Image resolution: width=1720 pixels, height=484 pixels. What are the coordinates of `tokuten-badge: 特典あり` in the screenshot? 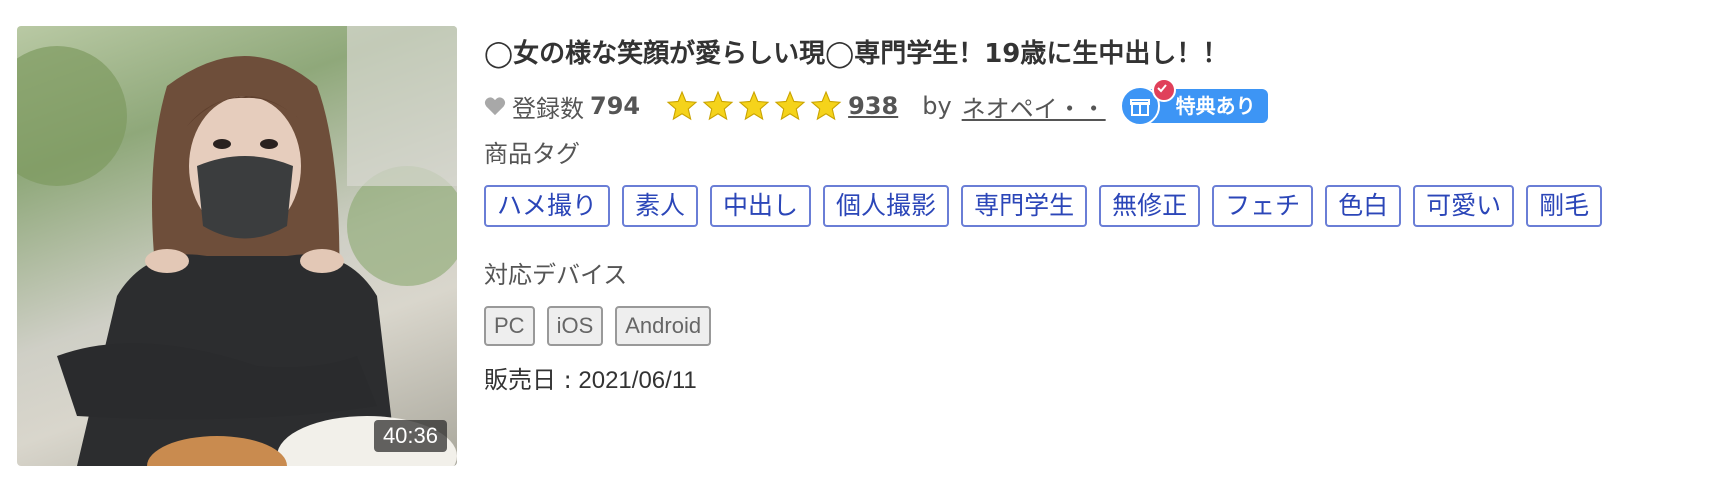 It's located at (1193, 102).